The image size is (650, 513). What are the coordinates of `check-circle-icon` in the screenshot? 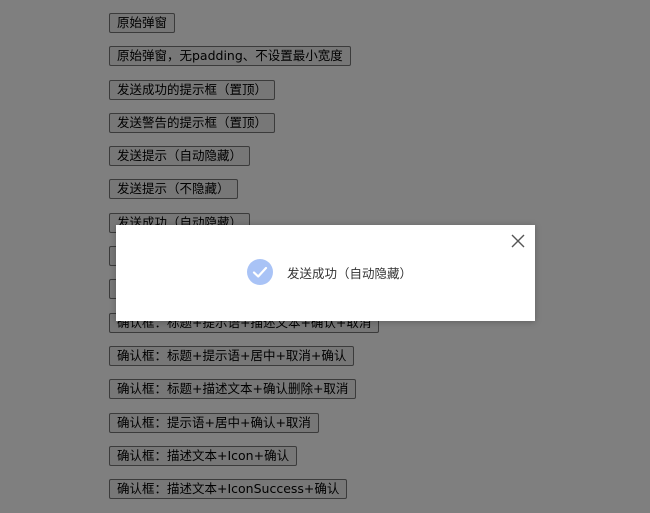 It's located at (260, 272).